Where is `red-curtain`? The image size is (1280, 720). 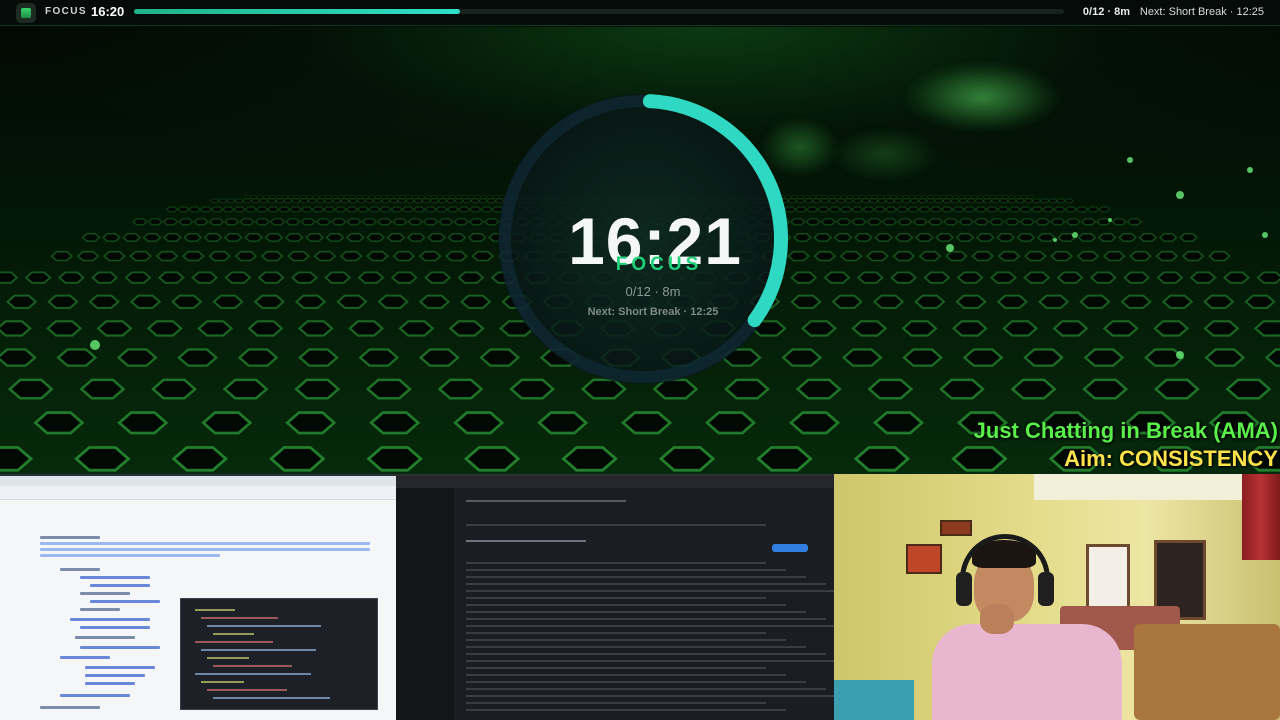 red-curtain is located at coordinates (1261, 517).